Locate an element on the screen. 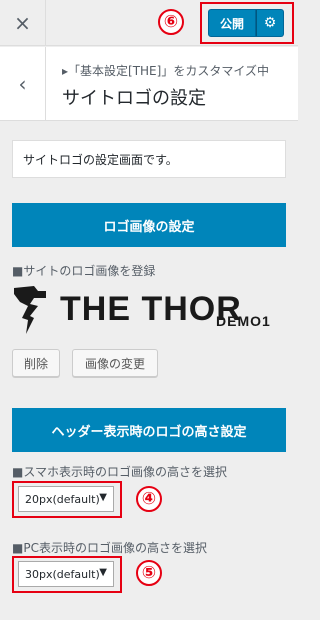 This screenshot has width=320, height=620. back-icon: ‹ is located at coordinates (23, 84).